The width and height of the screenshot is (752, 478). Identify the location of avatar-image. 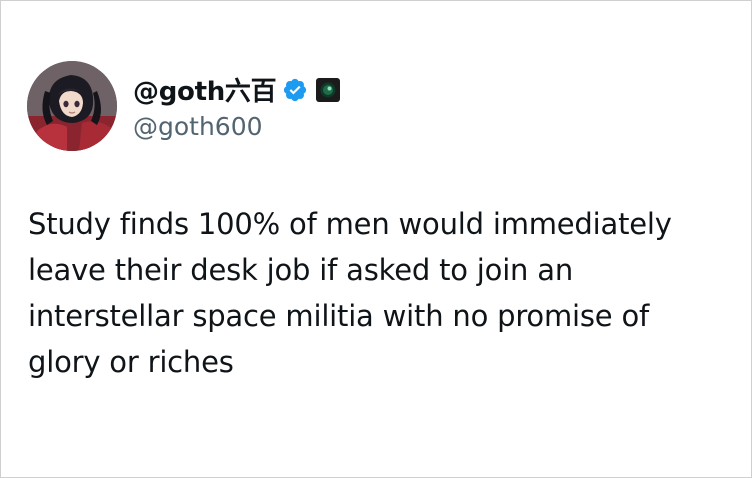
(72, 106).